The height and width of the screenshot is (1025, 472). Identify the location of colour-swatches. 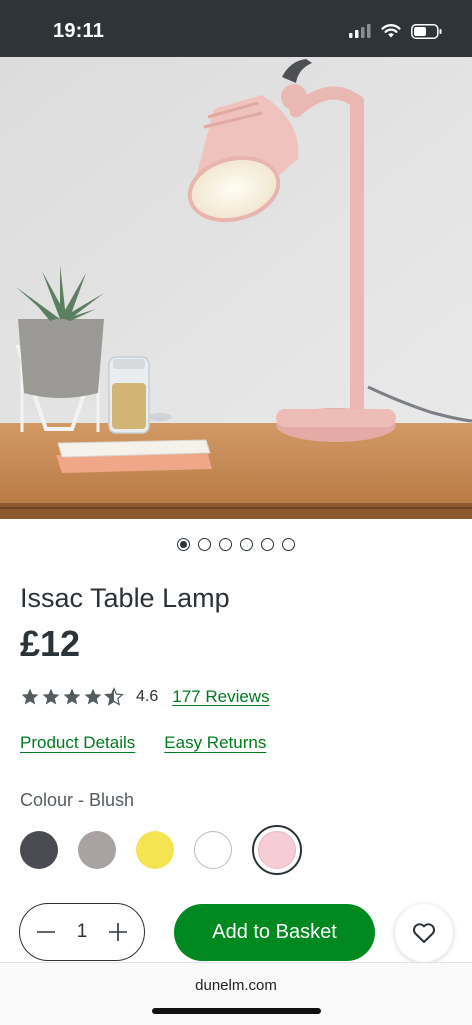
(161, 850).